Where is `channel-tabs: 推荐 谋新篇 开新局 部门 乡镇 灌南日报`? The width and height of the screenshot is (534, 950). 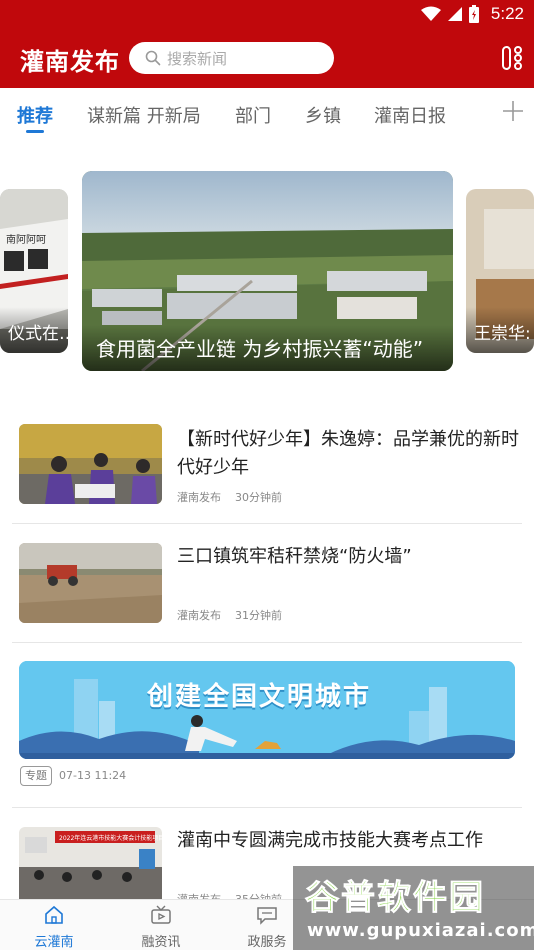 channel-tabs: 推荐 谋新篇 开新局 部门 乡镇 灌南日报 is located at coordinates (267, 114).